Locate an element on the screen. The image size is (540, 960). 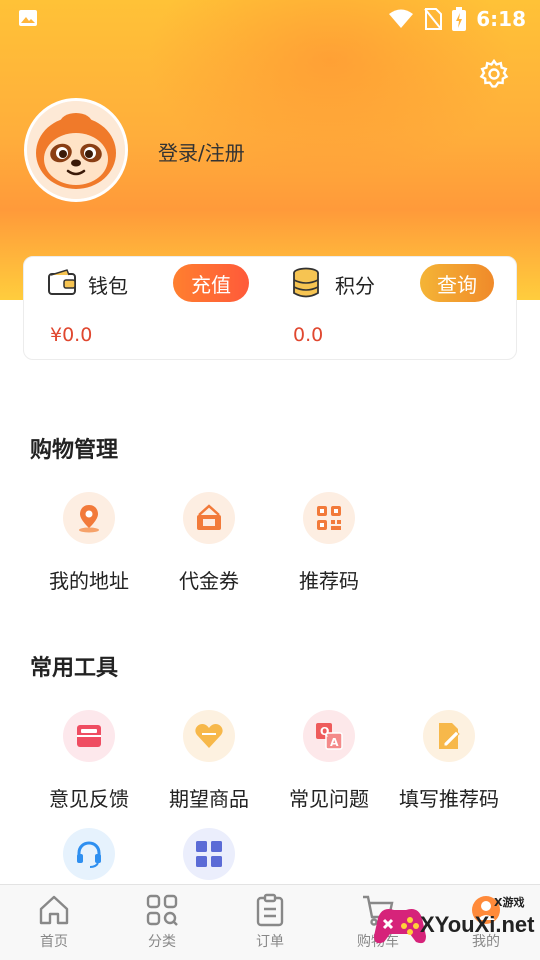
feedback-icon is located at coordinates (89, 736).